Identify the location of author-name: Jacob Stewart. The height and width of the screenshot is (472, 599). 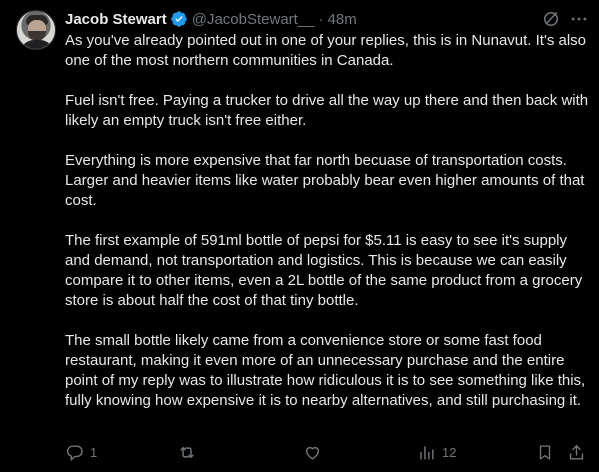
(116, 19).